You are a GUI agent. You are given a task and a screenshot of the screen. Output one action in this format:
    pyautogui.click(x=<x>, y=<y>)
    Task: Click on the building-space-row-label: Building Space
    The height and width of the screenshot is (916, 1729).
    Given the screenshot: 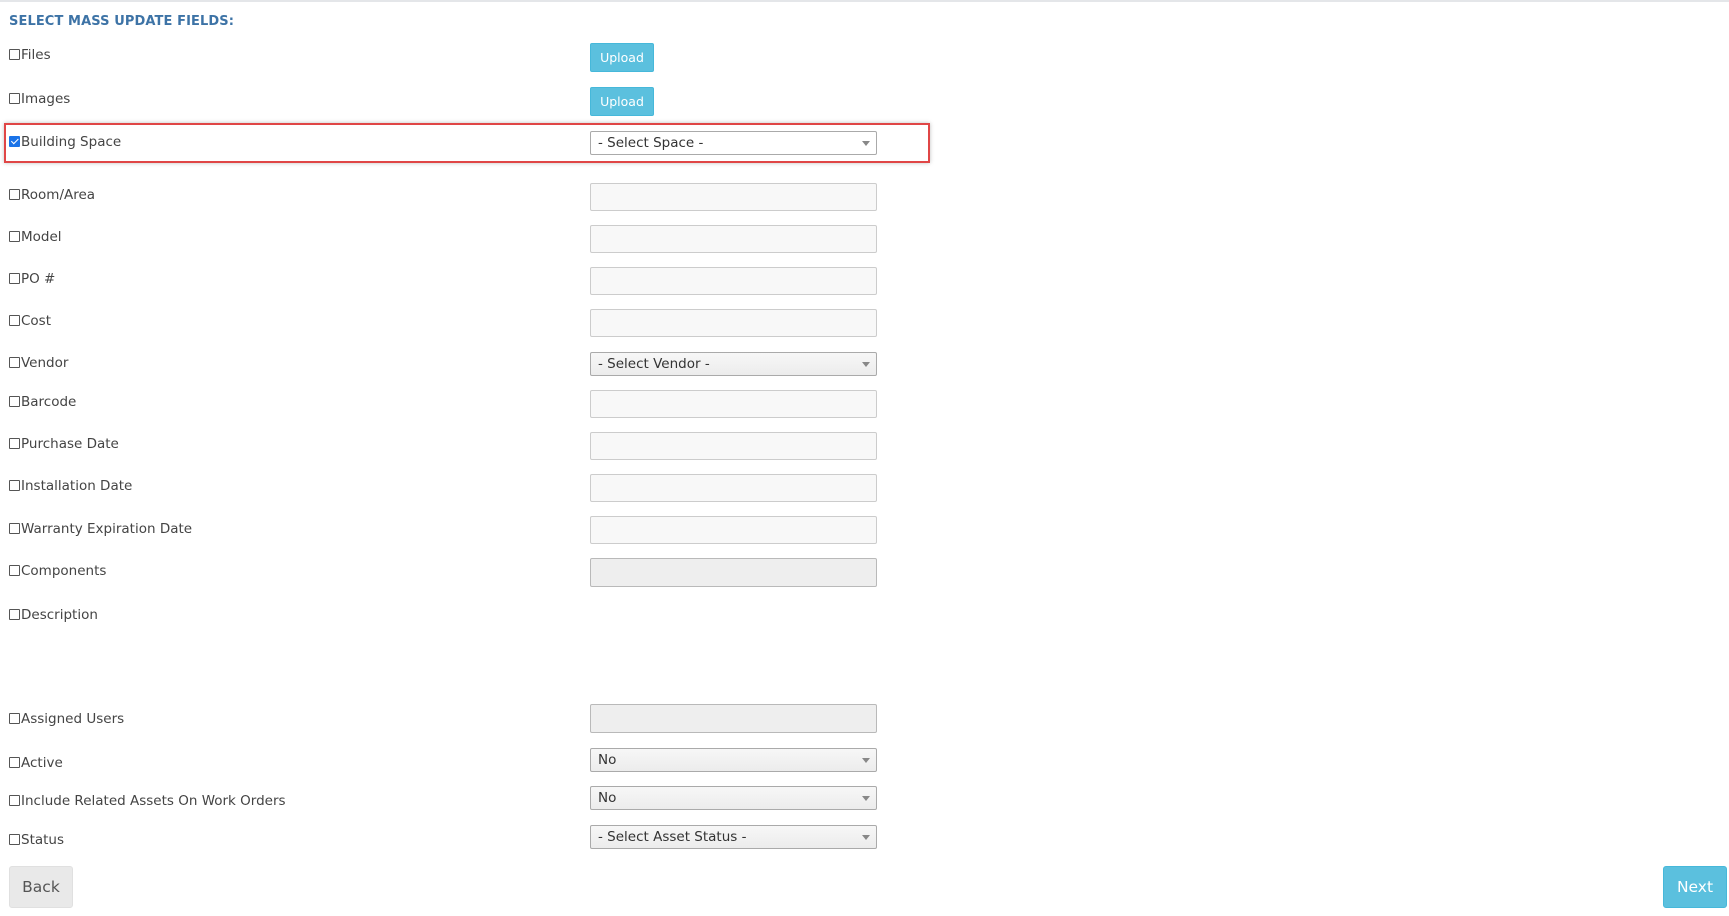 What is the action you would take?
    pyautogui.click(x=65, y=142)
    